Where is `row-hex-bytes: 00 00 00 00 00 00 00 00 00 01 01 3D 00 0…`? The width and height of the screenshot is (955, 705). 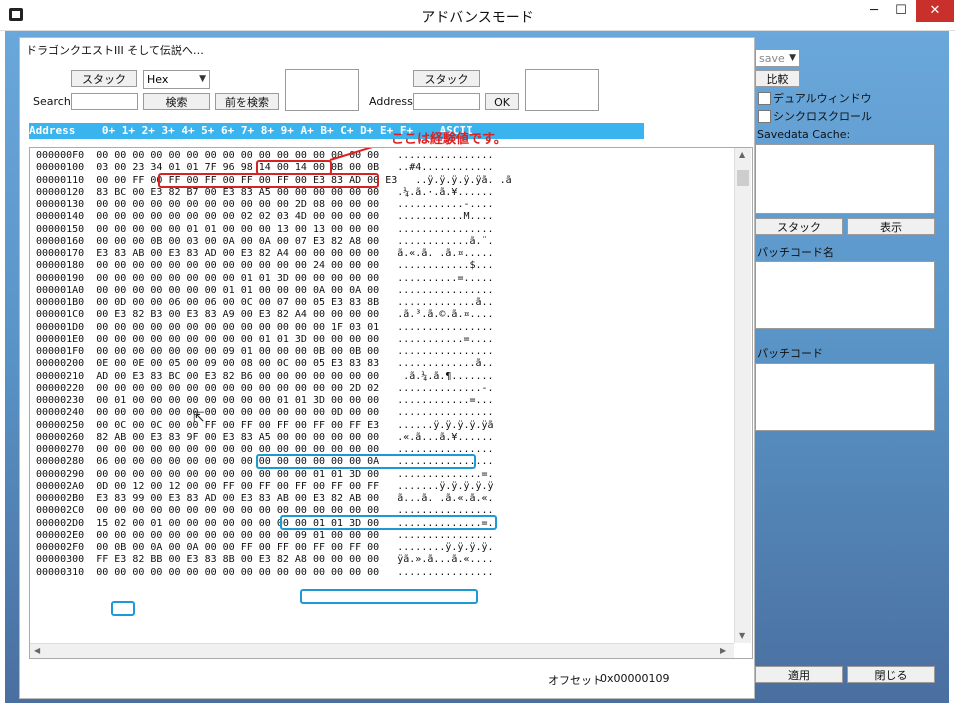 row-hex-bytes: 00 00 00 00 00 00 00 00 00 01 01 3D 00 0… is located at coordinates (237, 339).